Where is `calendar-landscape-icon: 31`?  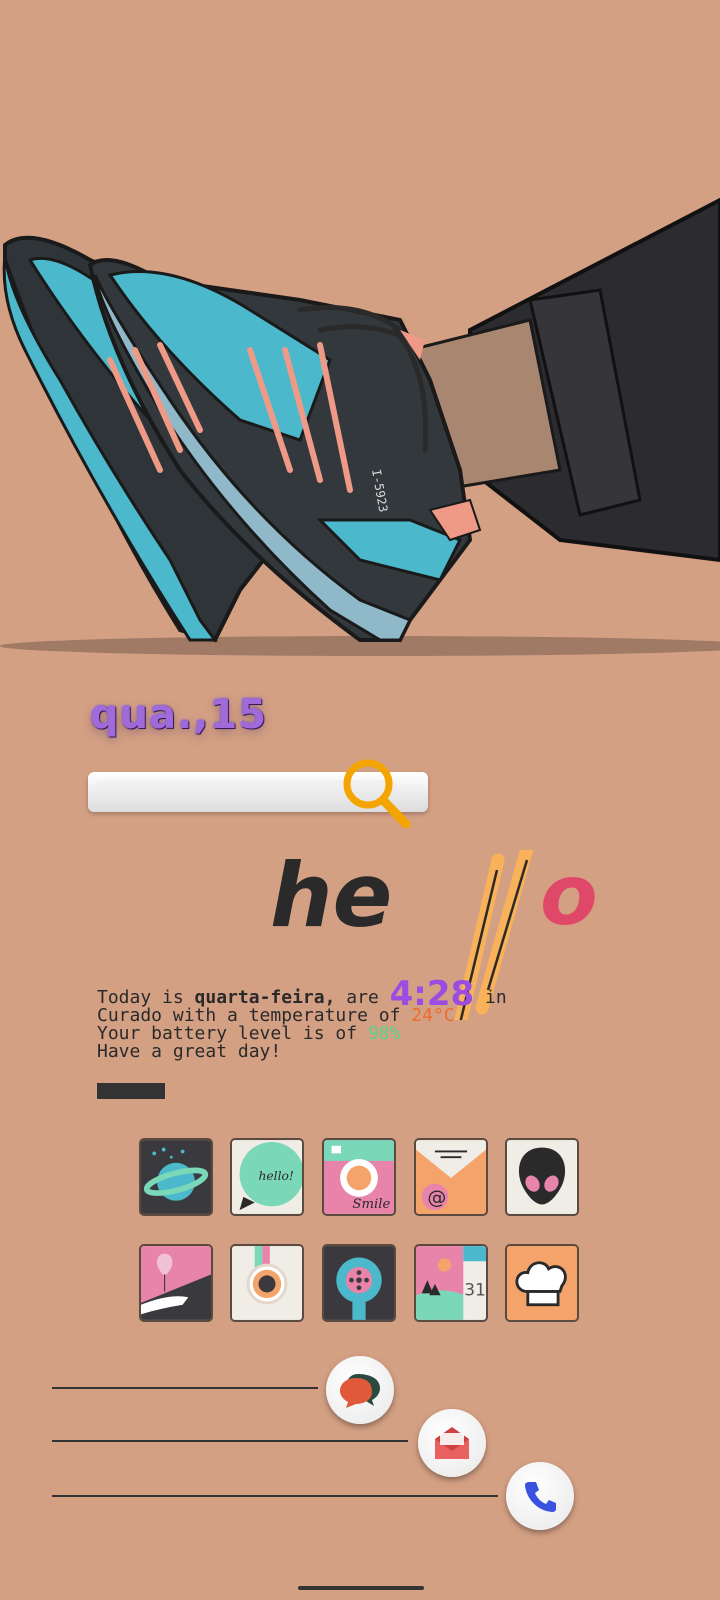
calendar-landscape-icon: 31 is located at coordinates (451, 1283).